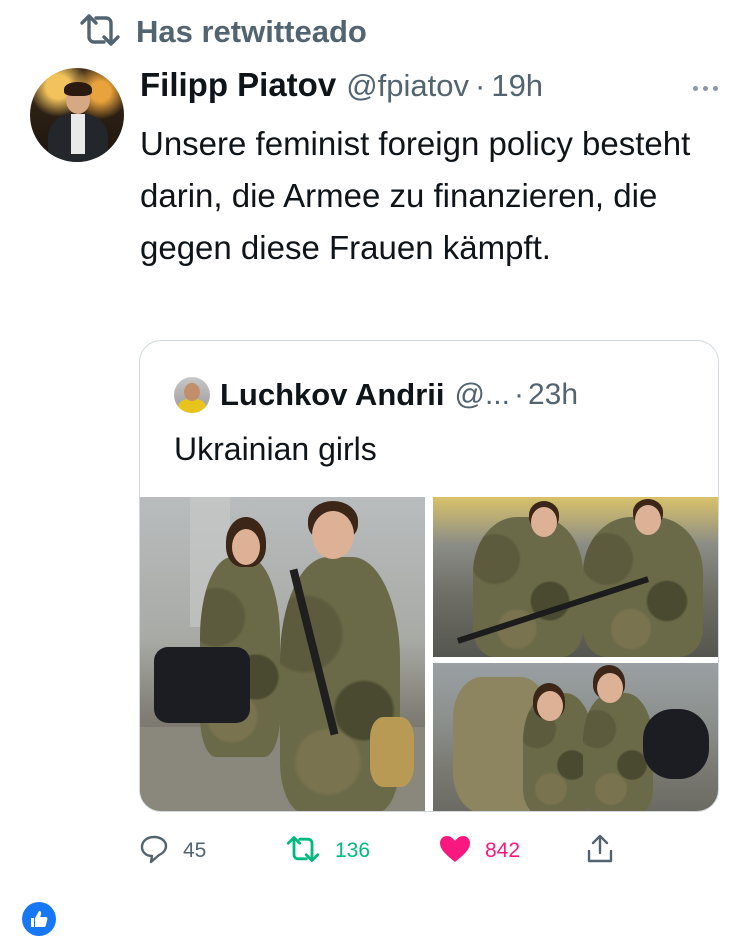 This screenshot has width=750, height=945. What do you see at coordinates (503, 850) in the screenshot?
I see `like-count: 842` at bounding box center [503, 850].